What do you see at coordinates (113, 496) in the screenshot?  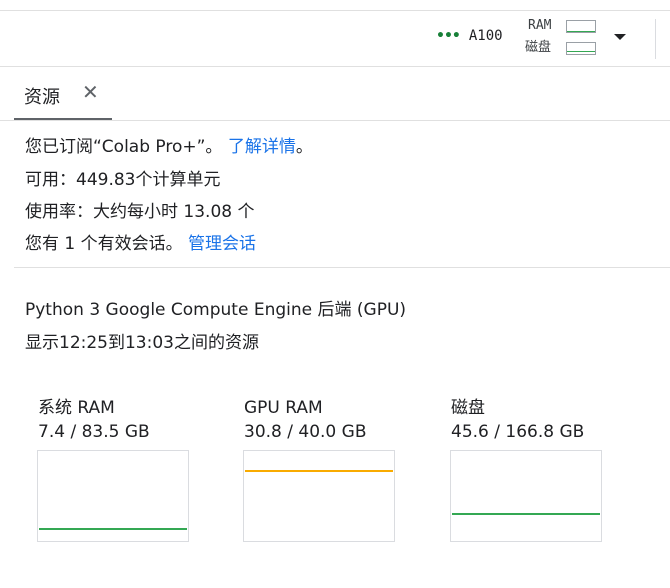 I see `system-ram-chart` at bounding box center [113, 496].